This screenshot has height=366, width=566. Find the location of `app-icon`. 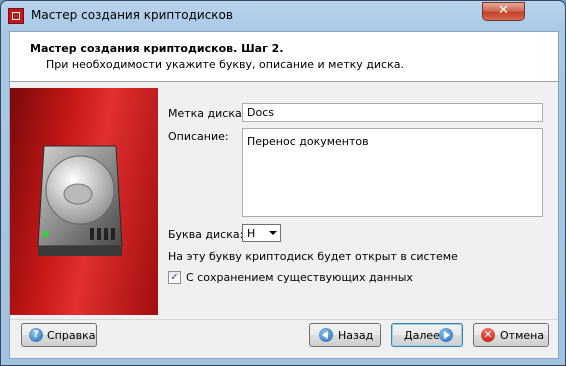

app-icon is located at coordinates (16, 16).